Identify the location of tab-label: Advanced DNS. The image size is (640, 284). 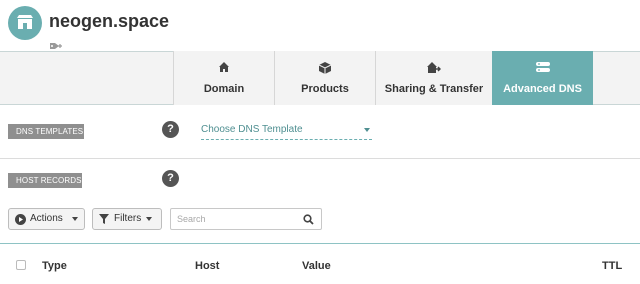
(542, 89).